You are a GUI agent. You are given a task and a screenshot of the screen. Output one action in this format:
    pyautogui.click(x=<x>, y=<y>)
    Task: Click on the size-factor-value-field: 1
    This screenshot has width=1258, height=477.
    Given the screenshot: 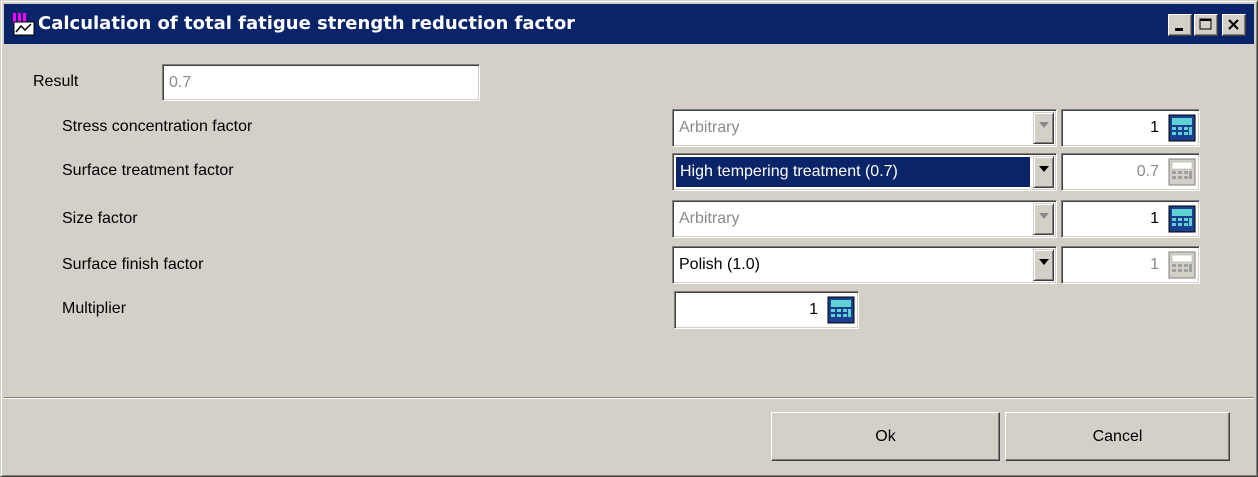 What is the action you would take?
    pyautogui.click(x=1130, y=219)
    